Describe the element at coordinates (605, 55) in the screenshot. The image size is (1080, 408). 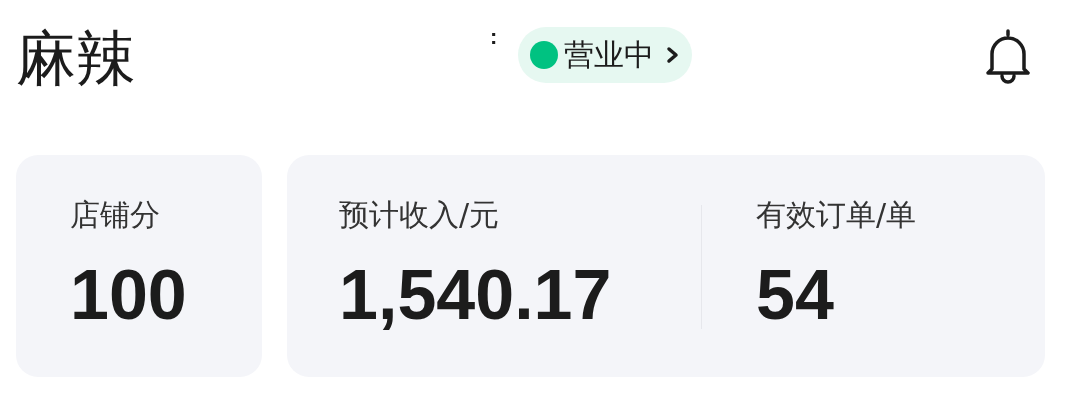
I see `business-status-button: 营业中` at that location.